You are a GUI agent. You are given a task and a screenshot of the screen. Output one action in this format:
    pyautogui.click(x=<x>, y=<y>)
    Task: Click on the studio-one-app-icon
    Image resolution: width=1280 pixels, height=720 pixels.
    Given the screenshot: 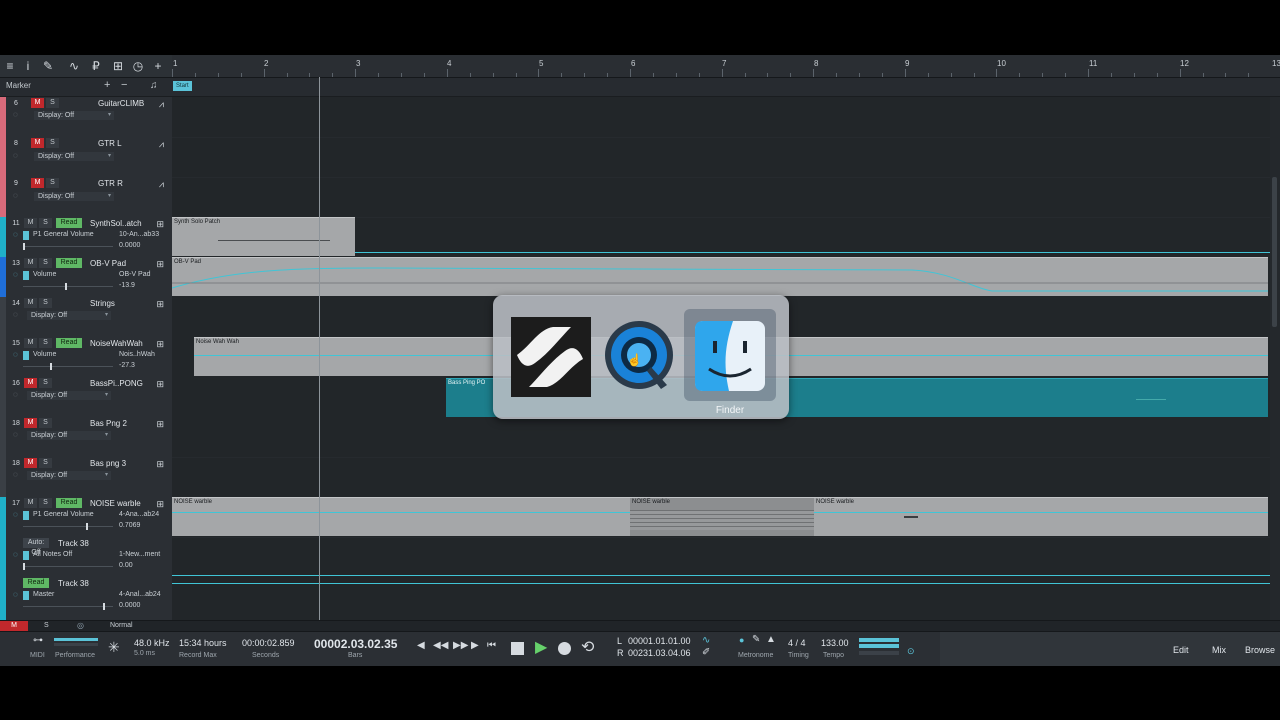 What is the action you would take?
    pyautogui.click(x=550, y=357)
    